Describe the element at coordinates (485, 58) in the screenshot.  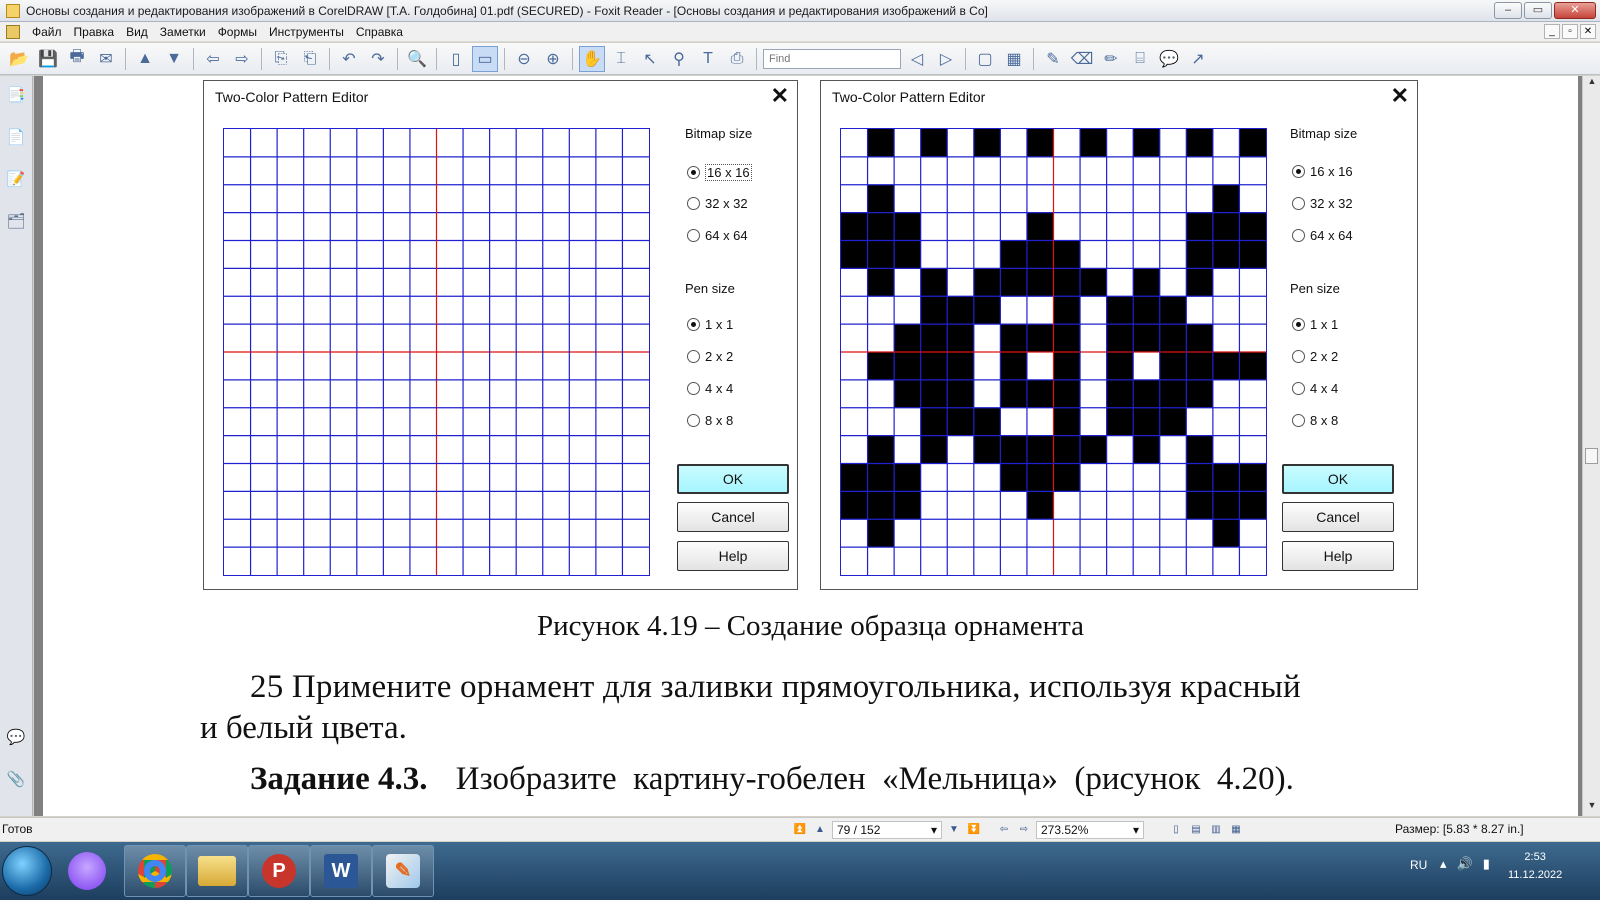
I see `fit-width-icon: ▭` at that location.